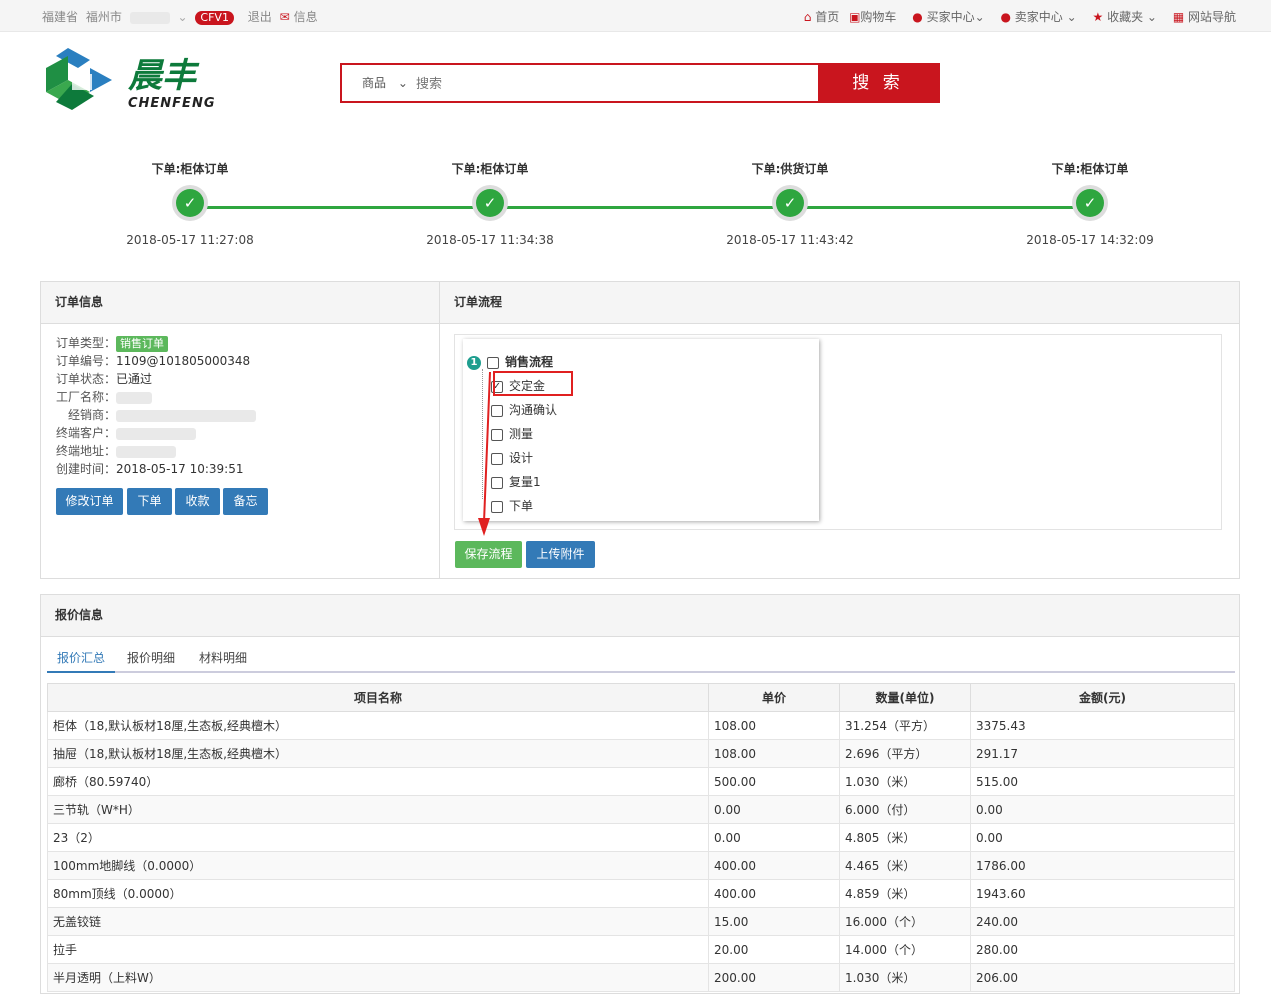 The image size is (1271, 994). I want to click on panel-title: 订单流程, so click(839, 303).